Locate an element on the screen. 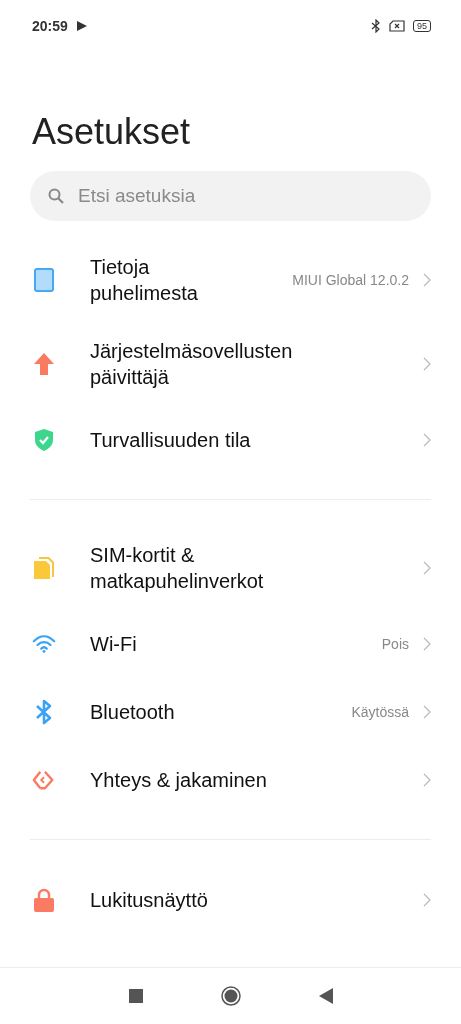  settings-item: Bluetooth Käytössä is located at coordinates (230, 712).